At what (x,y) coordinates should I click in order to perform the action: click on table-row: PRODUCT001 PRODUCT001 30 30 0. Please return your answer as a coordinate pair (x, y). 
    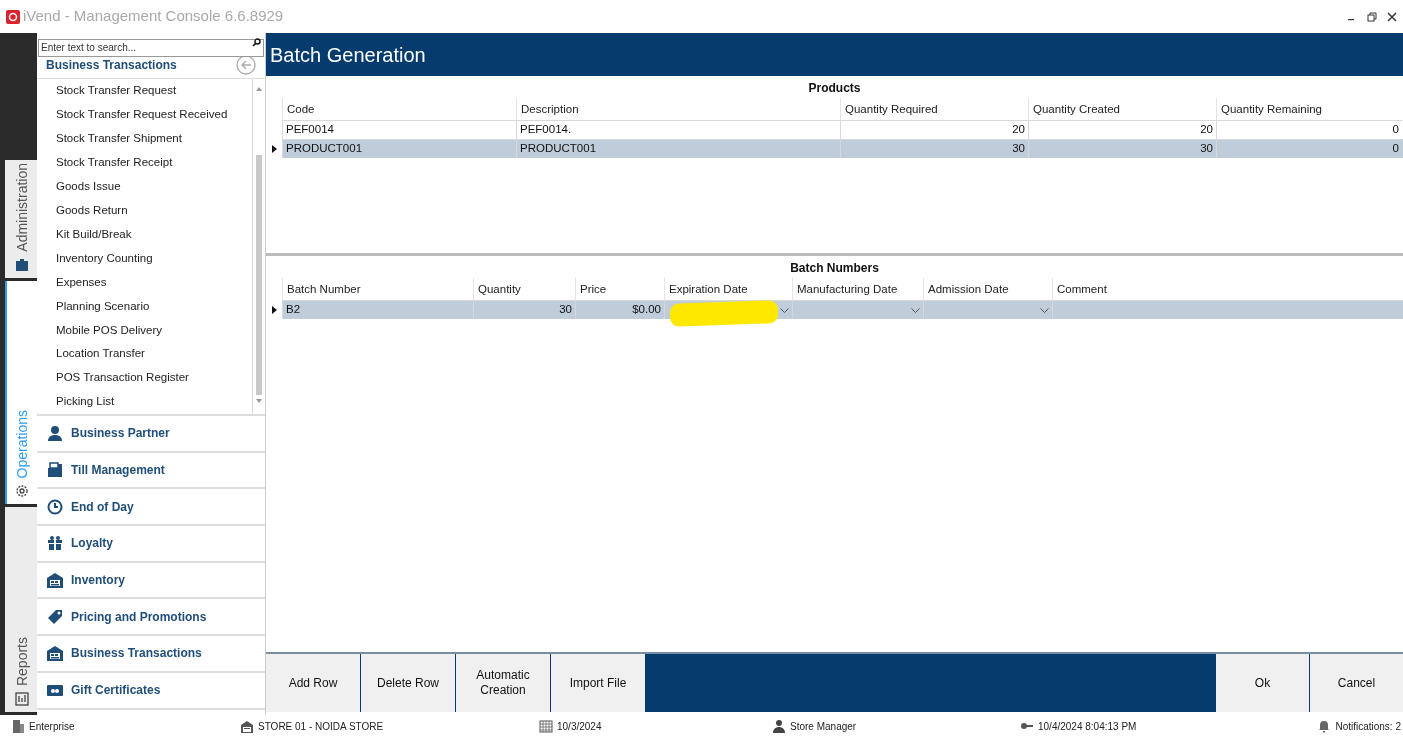
    Looking at the image, I should click on (834, 148).